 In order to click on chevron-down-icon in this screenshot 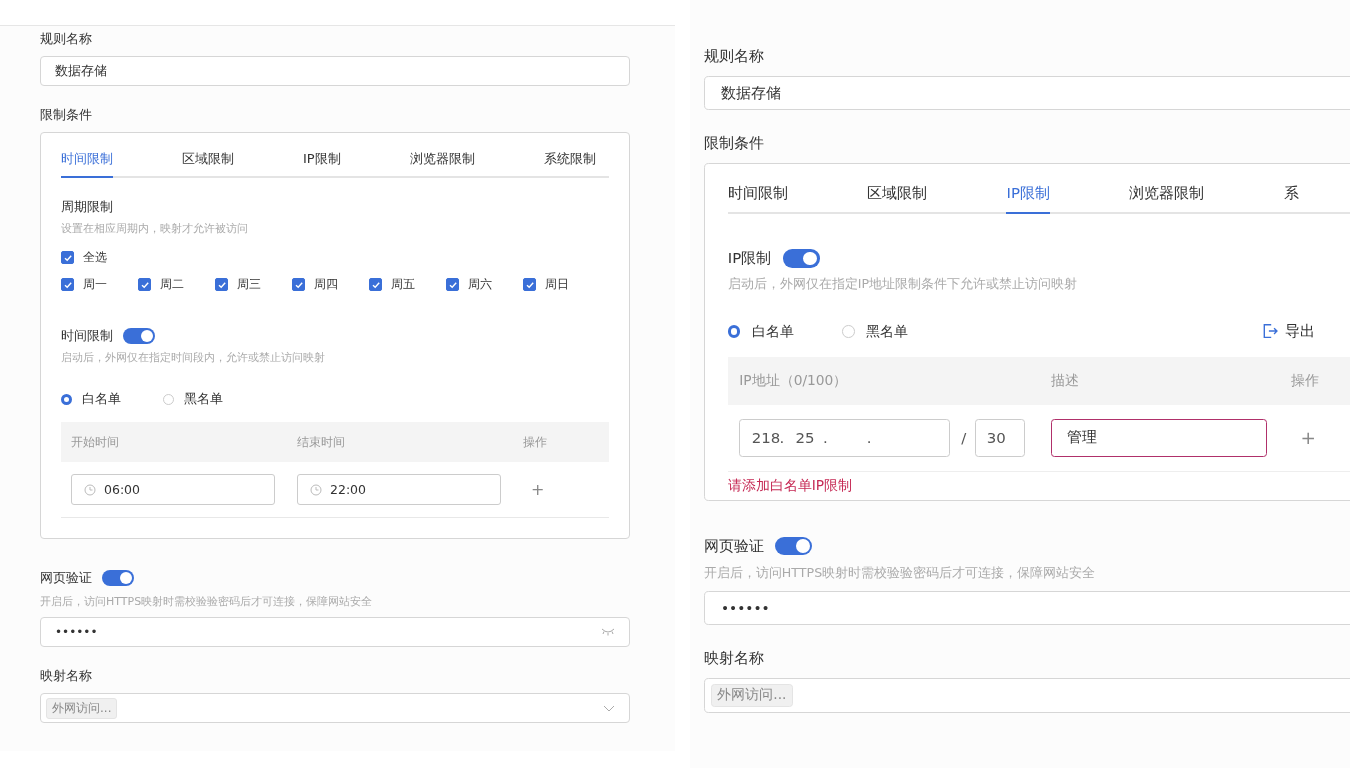, I will do `click(609, 708)`.